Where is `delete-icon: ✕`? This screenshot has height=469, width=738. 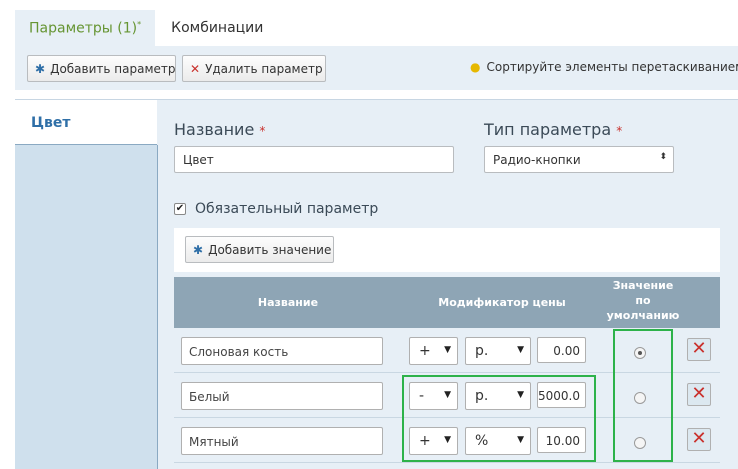 delete-icon: ✕ is located at coordinates (195, 68).